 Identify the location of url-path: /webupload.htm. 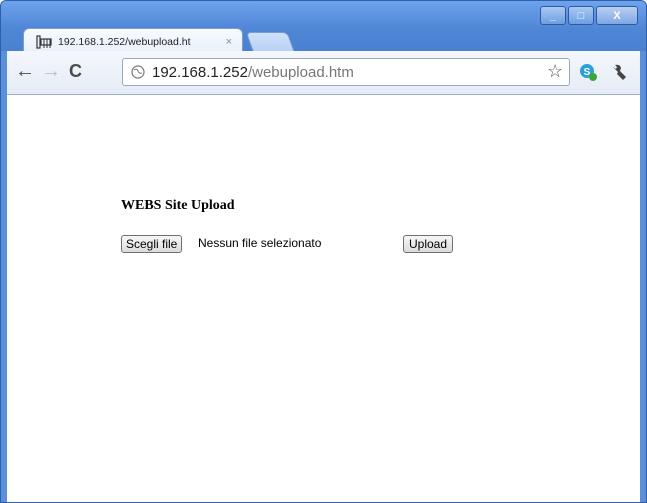
(300, 72).